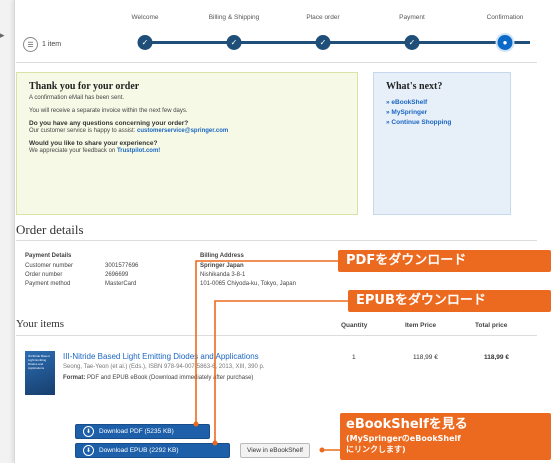 This screenshot has height=463, width=551. Describe the element at coordinates (407, 424) in the screenshot. I see `callout-shelf-title: eBookShelfを見る` at that location.